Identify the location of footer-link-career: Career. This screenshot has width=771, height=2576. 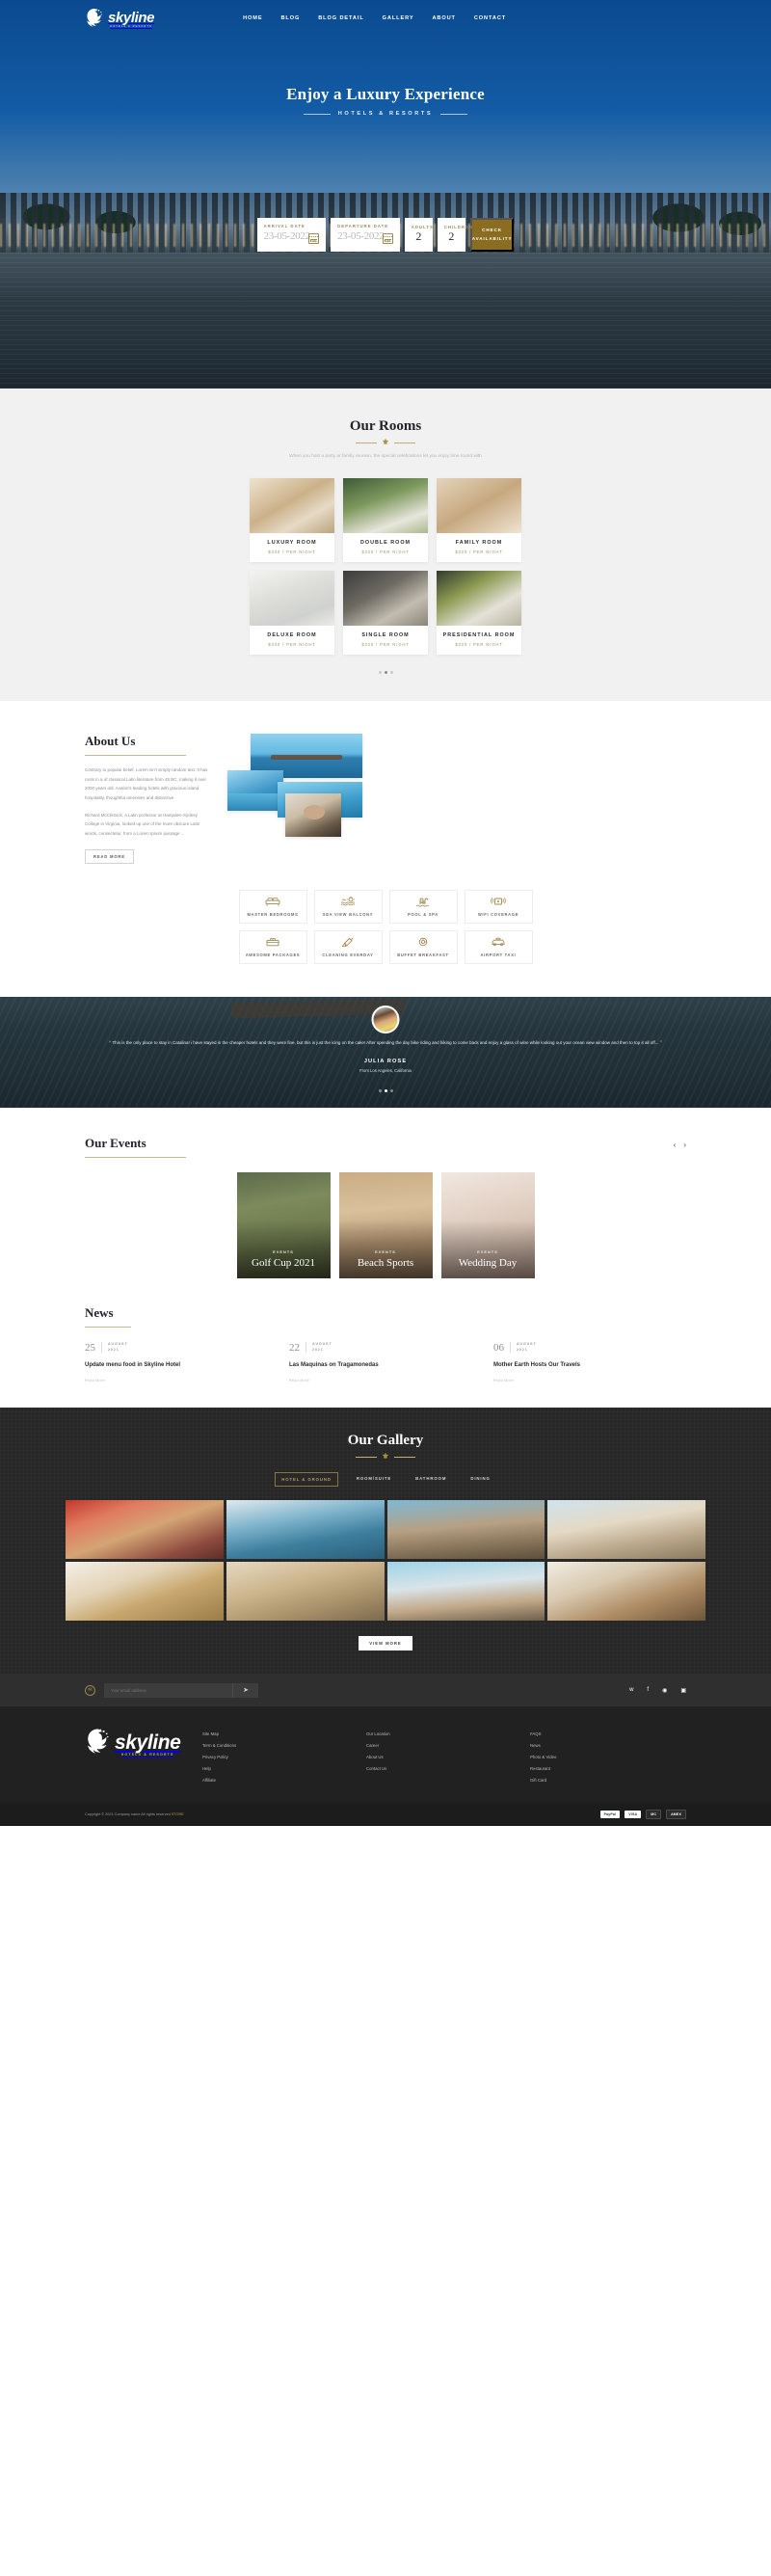
(444, 1746).